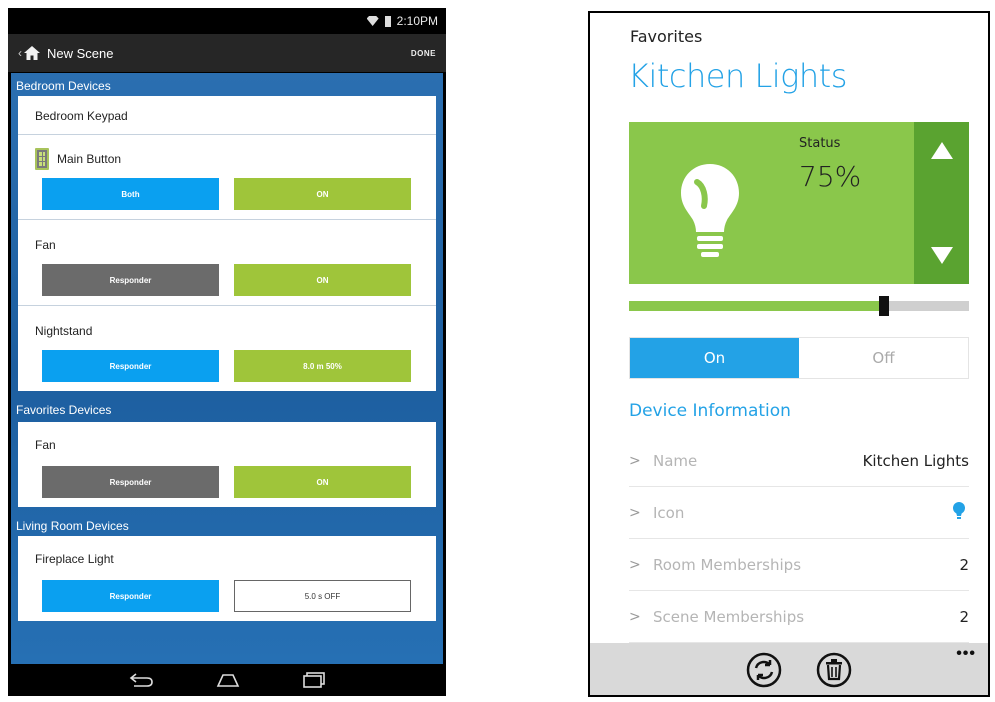 The height and width of the screenshot is (702, 995). What do you see at coordinates (830, 176) in the screenshot?
I see `status-value: 75%` at bounding box center [830, 176].